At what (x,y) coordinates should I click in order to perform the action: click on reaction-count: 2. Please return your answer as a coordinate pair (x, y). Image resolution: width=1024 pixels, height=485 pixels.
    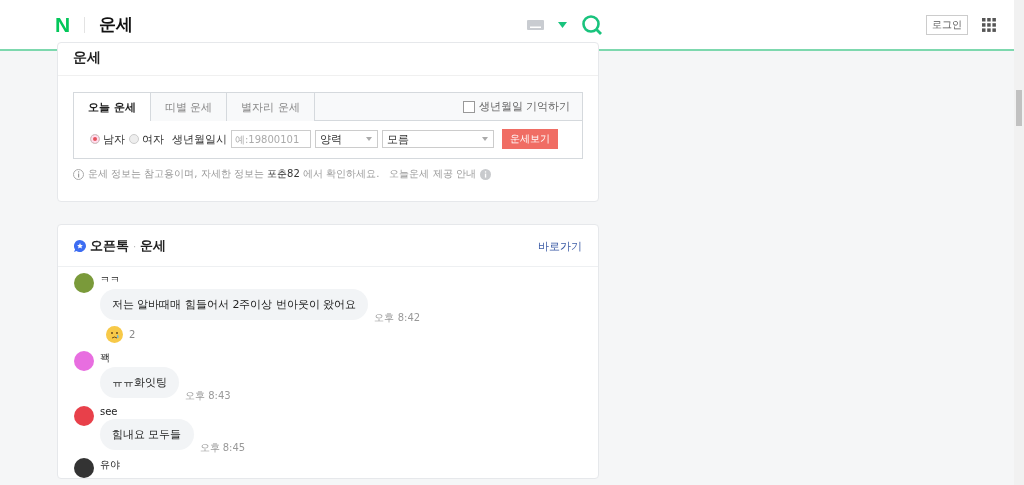
    Looking at the image, I should click on (132, 334).